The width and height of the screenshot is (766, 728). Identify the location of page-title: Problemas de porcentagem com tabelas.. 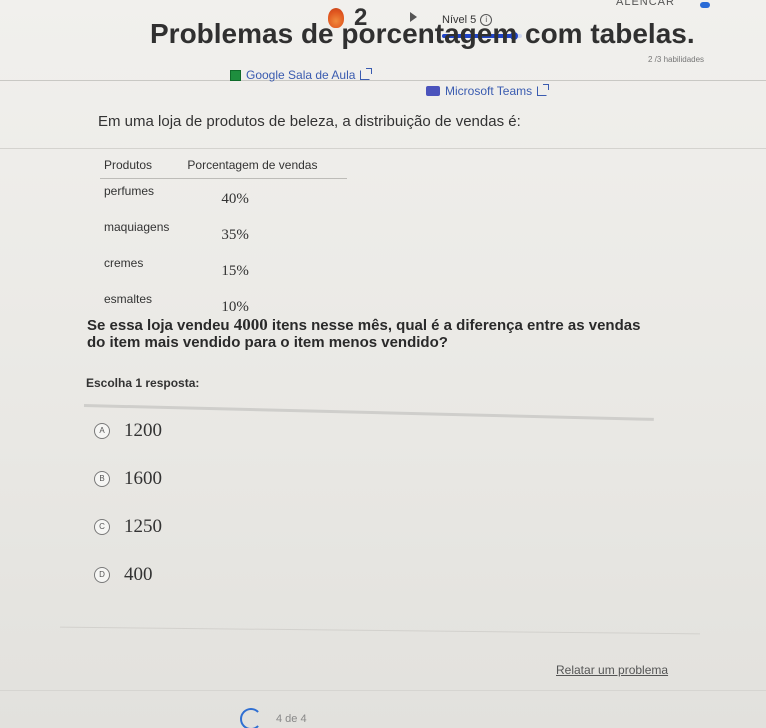
(422, 33).